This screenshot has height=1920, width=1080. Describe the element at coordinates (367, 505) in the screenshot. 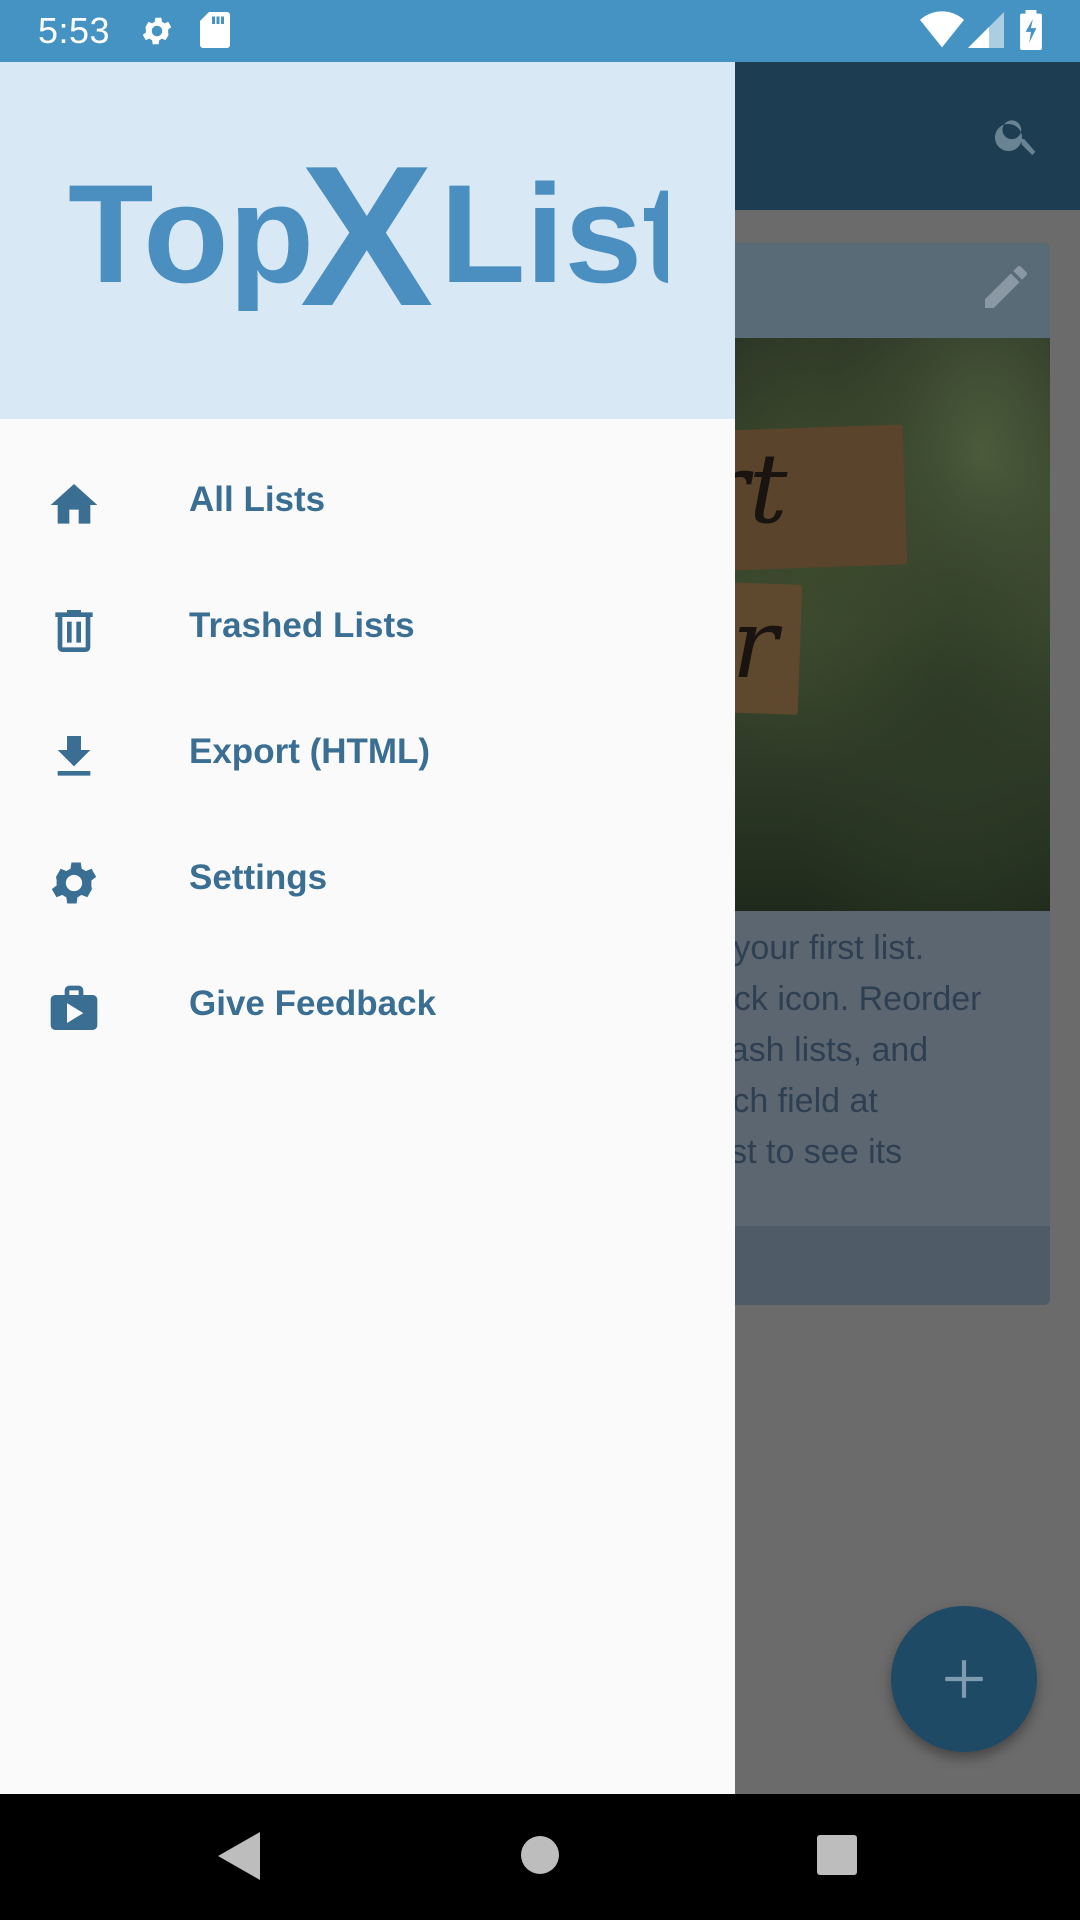

I see `menu-item-all-lists: All Lists` at that location.